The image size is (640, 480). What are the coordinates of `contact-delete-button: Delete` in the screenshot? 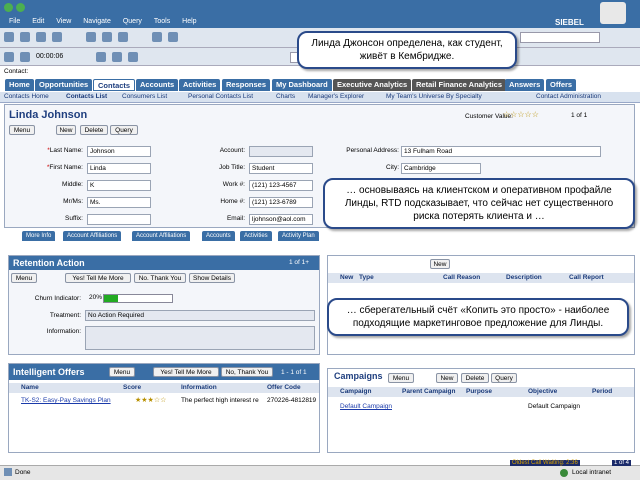 It's located at (94, 130).